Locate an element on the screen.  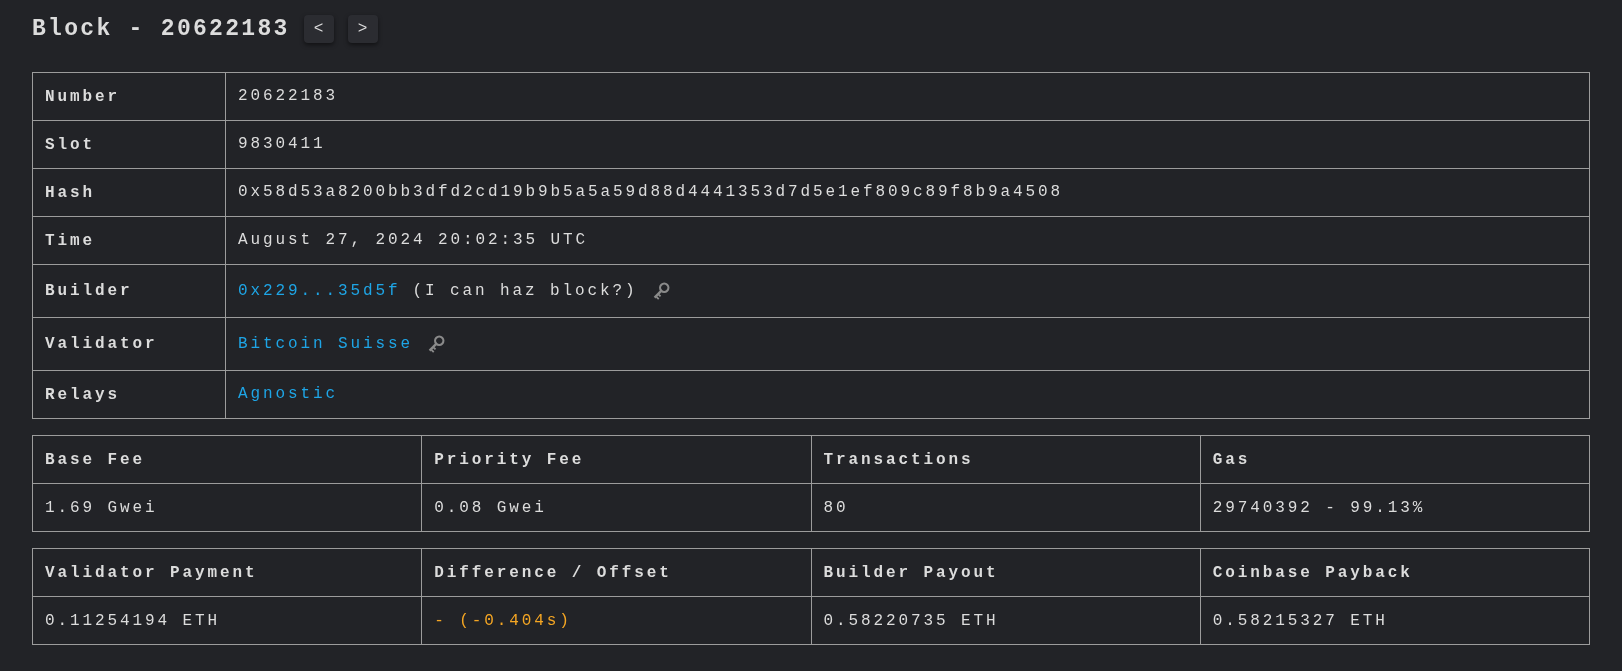
row-label: Builder is located at coordinates (129, 291).